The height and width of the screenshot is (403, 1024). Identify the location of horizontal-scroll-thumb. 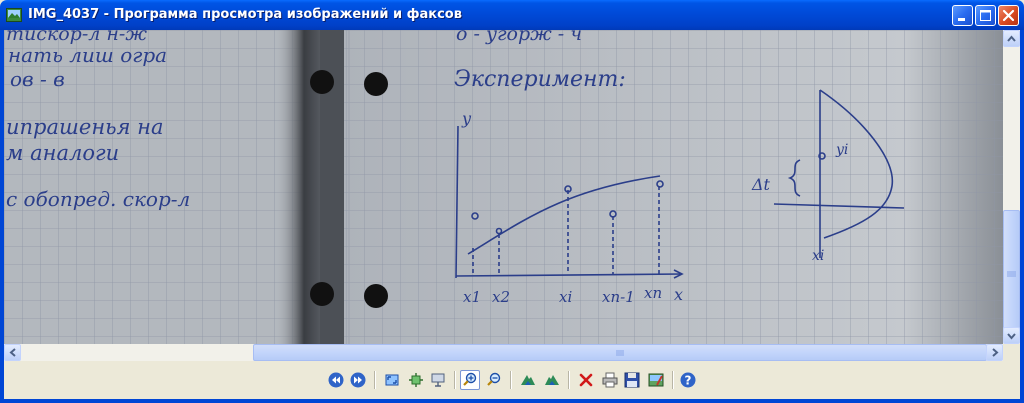
(620, 352).